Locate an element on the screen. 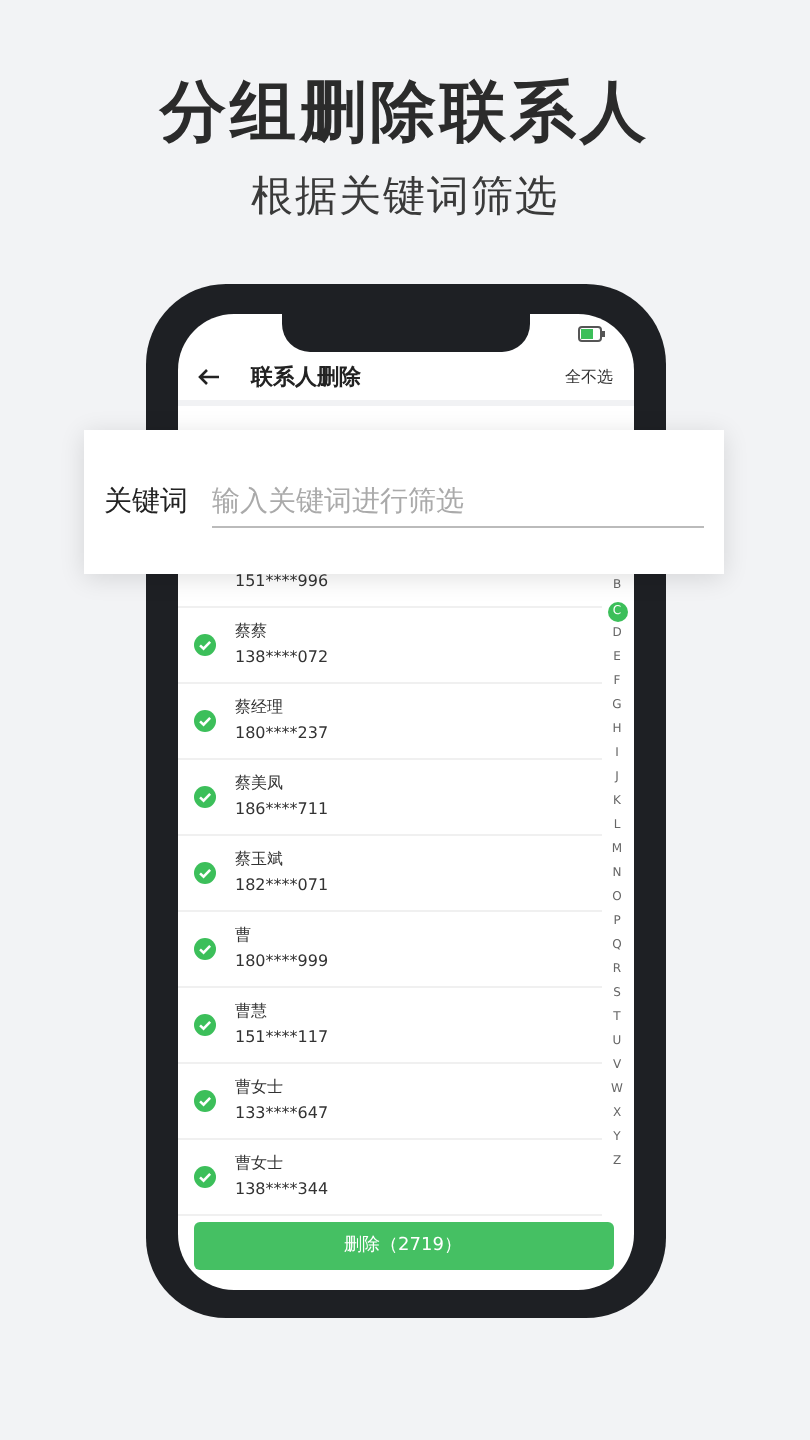 This screenshot has height=1440, width=810. contact-phone: 180****237 is located at coordinates (282, 733).